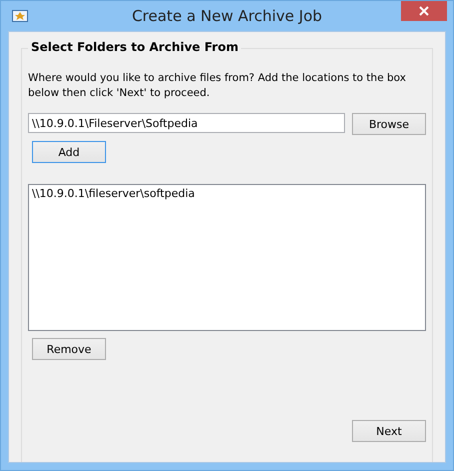 The width and height of the screenshot is (454, 471). What do you see at coordinates (389, 124) in the screenshot?
I see `browse-button: Browse` at bounding box center [389, 124].